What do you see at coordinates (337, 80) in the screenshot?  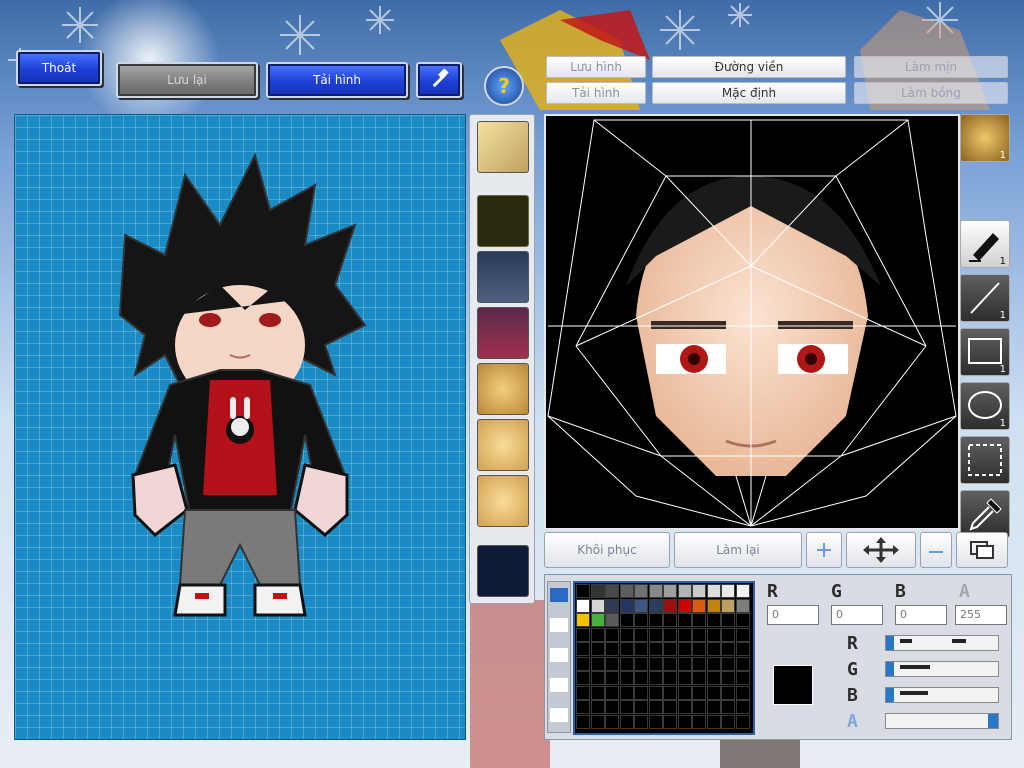 I see `reload-button: Tải hình` at bounding box center [337, 80].